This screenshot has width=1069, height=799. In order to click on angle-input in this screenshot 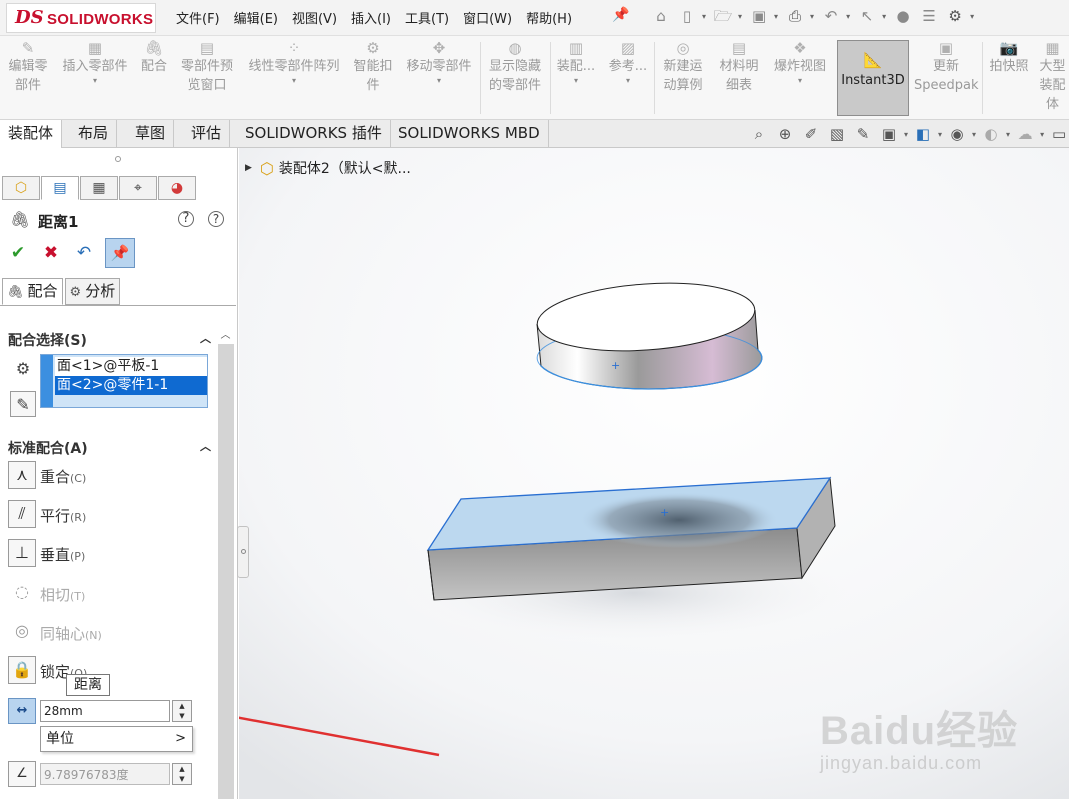, I will do `click(105, 774)`.